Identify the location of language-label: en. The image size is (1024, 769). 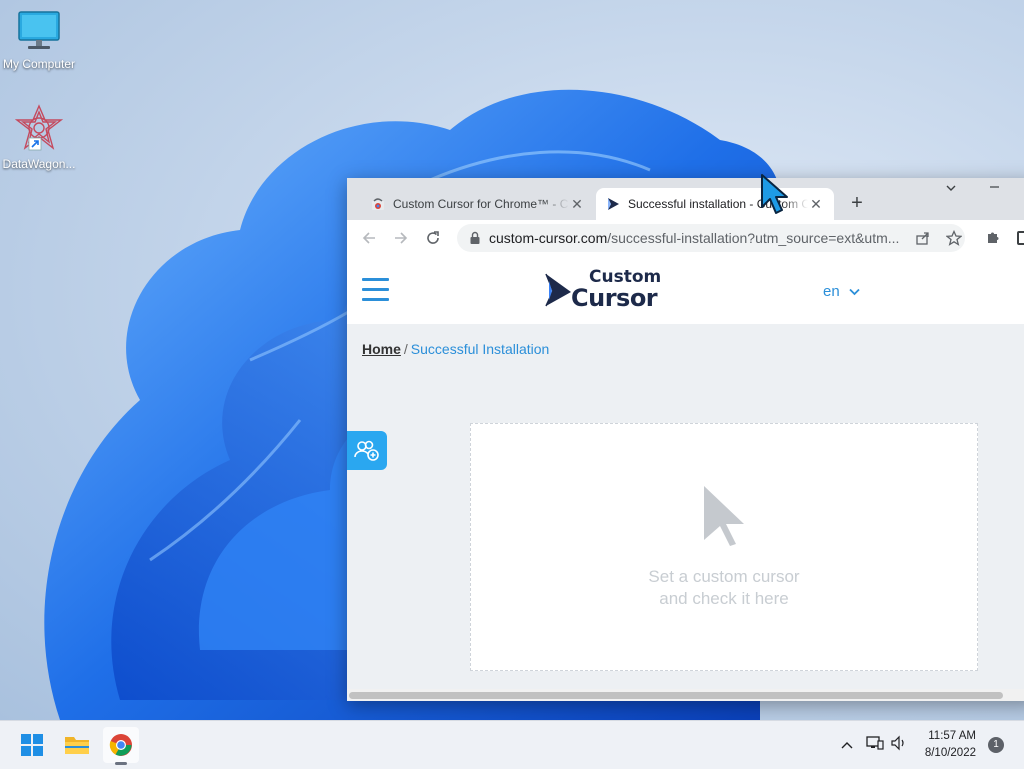
(831, 291).